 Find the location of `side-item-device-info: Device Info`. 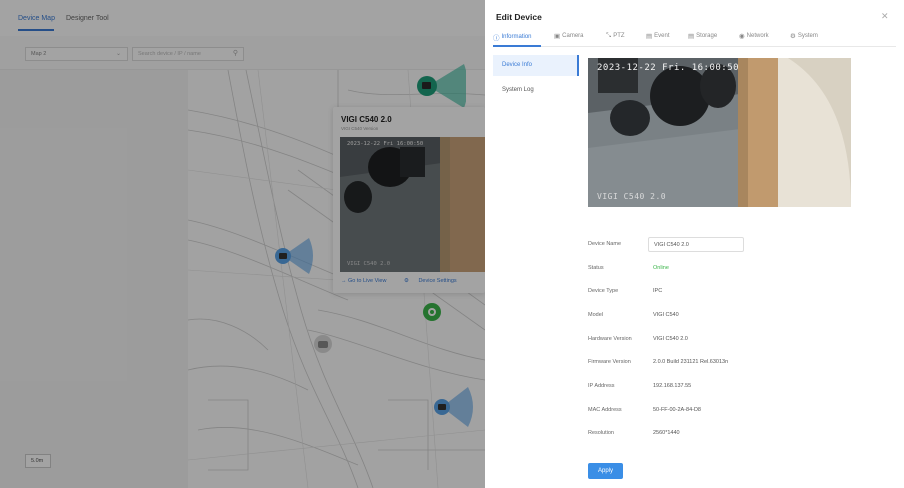

side-item-device-info: Device Info is located at coordinates (536, 65).